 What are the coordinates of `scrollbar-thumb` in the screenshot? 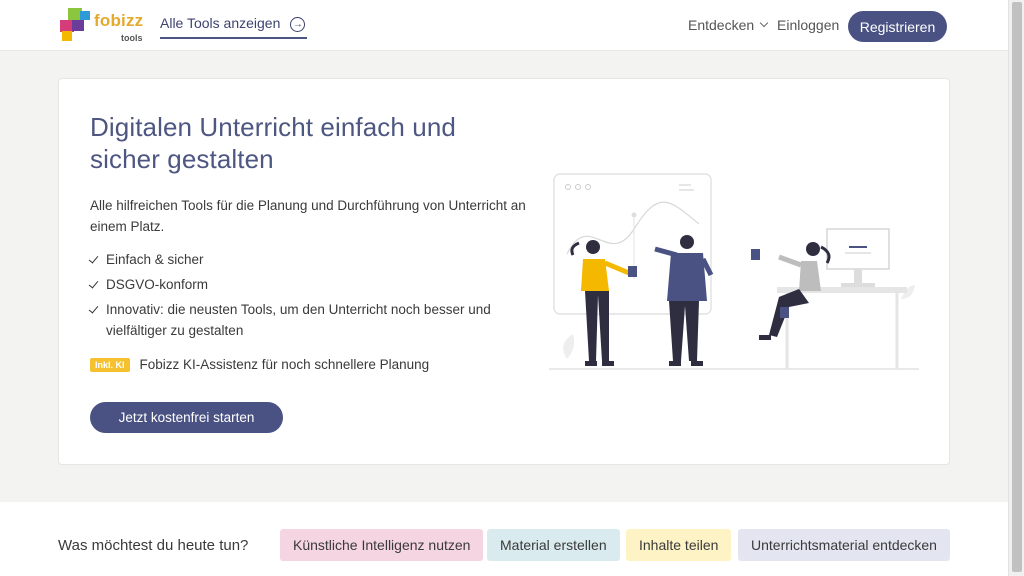 It's located at (1017, 287).